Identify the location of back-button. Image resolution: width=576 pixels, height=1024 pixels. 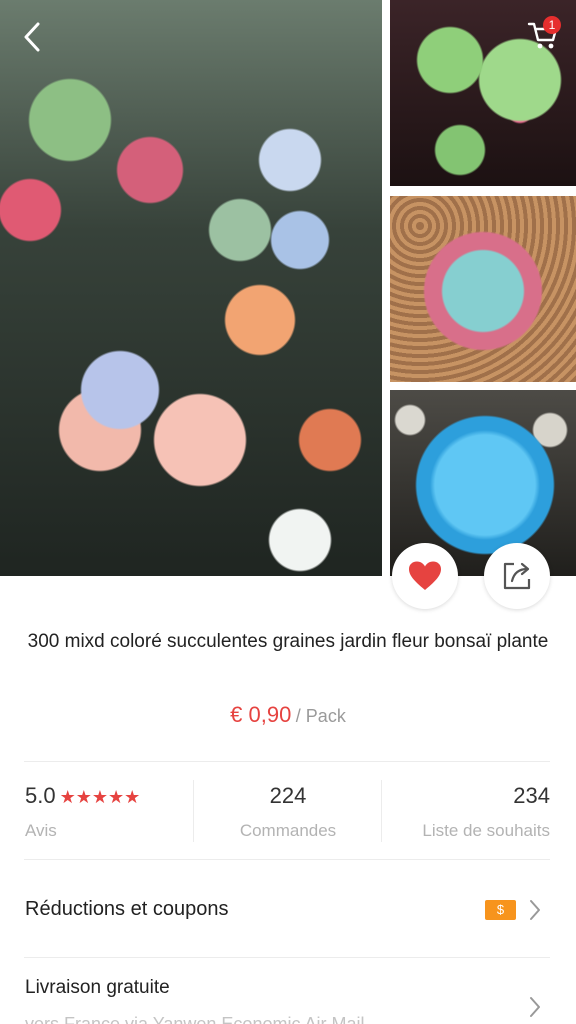
(33, 36).